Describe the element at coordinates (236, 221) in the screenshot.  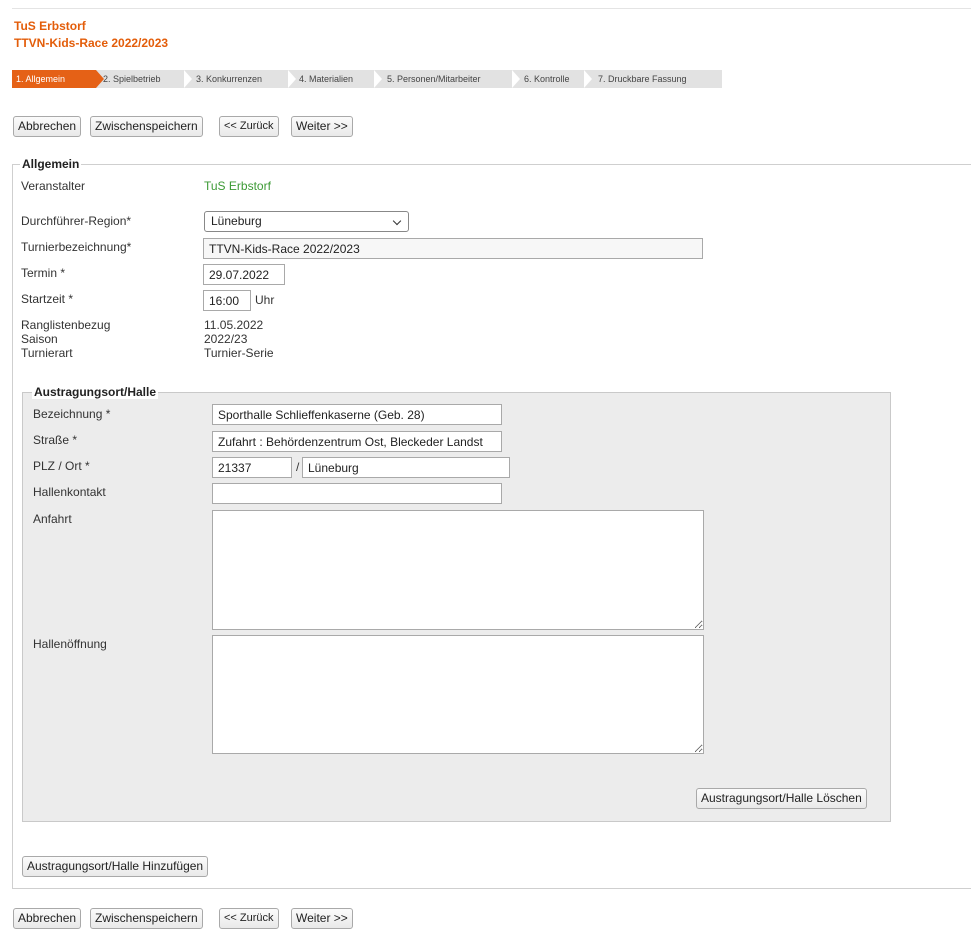
I see `region-selected-value: Lüneburg` at that location.